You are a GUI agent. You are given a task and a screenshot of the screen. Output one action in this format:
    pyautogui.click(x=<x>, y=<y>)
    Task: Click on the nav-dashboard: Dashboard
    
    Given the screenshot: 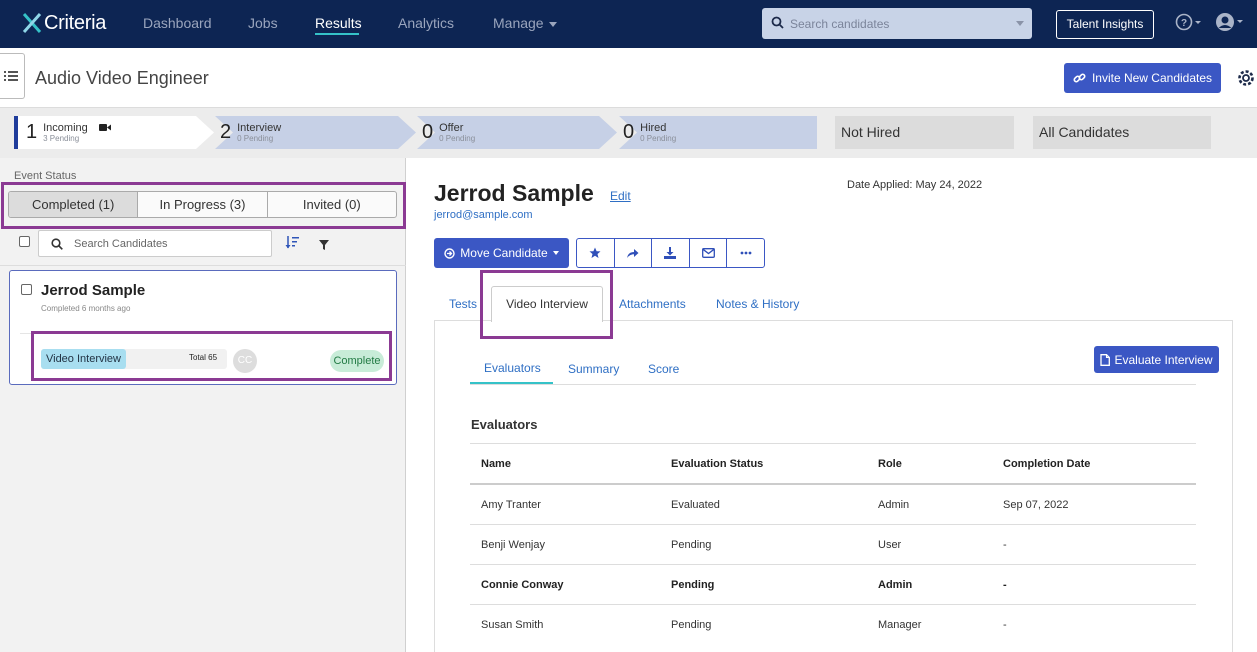 What is the action you would take?
    pyautogui.click(x=177, y=23)
    